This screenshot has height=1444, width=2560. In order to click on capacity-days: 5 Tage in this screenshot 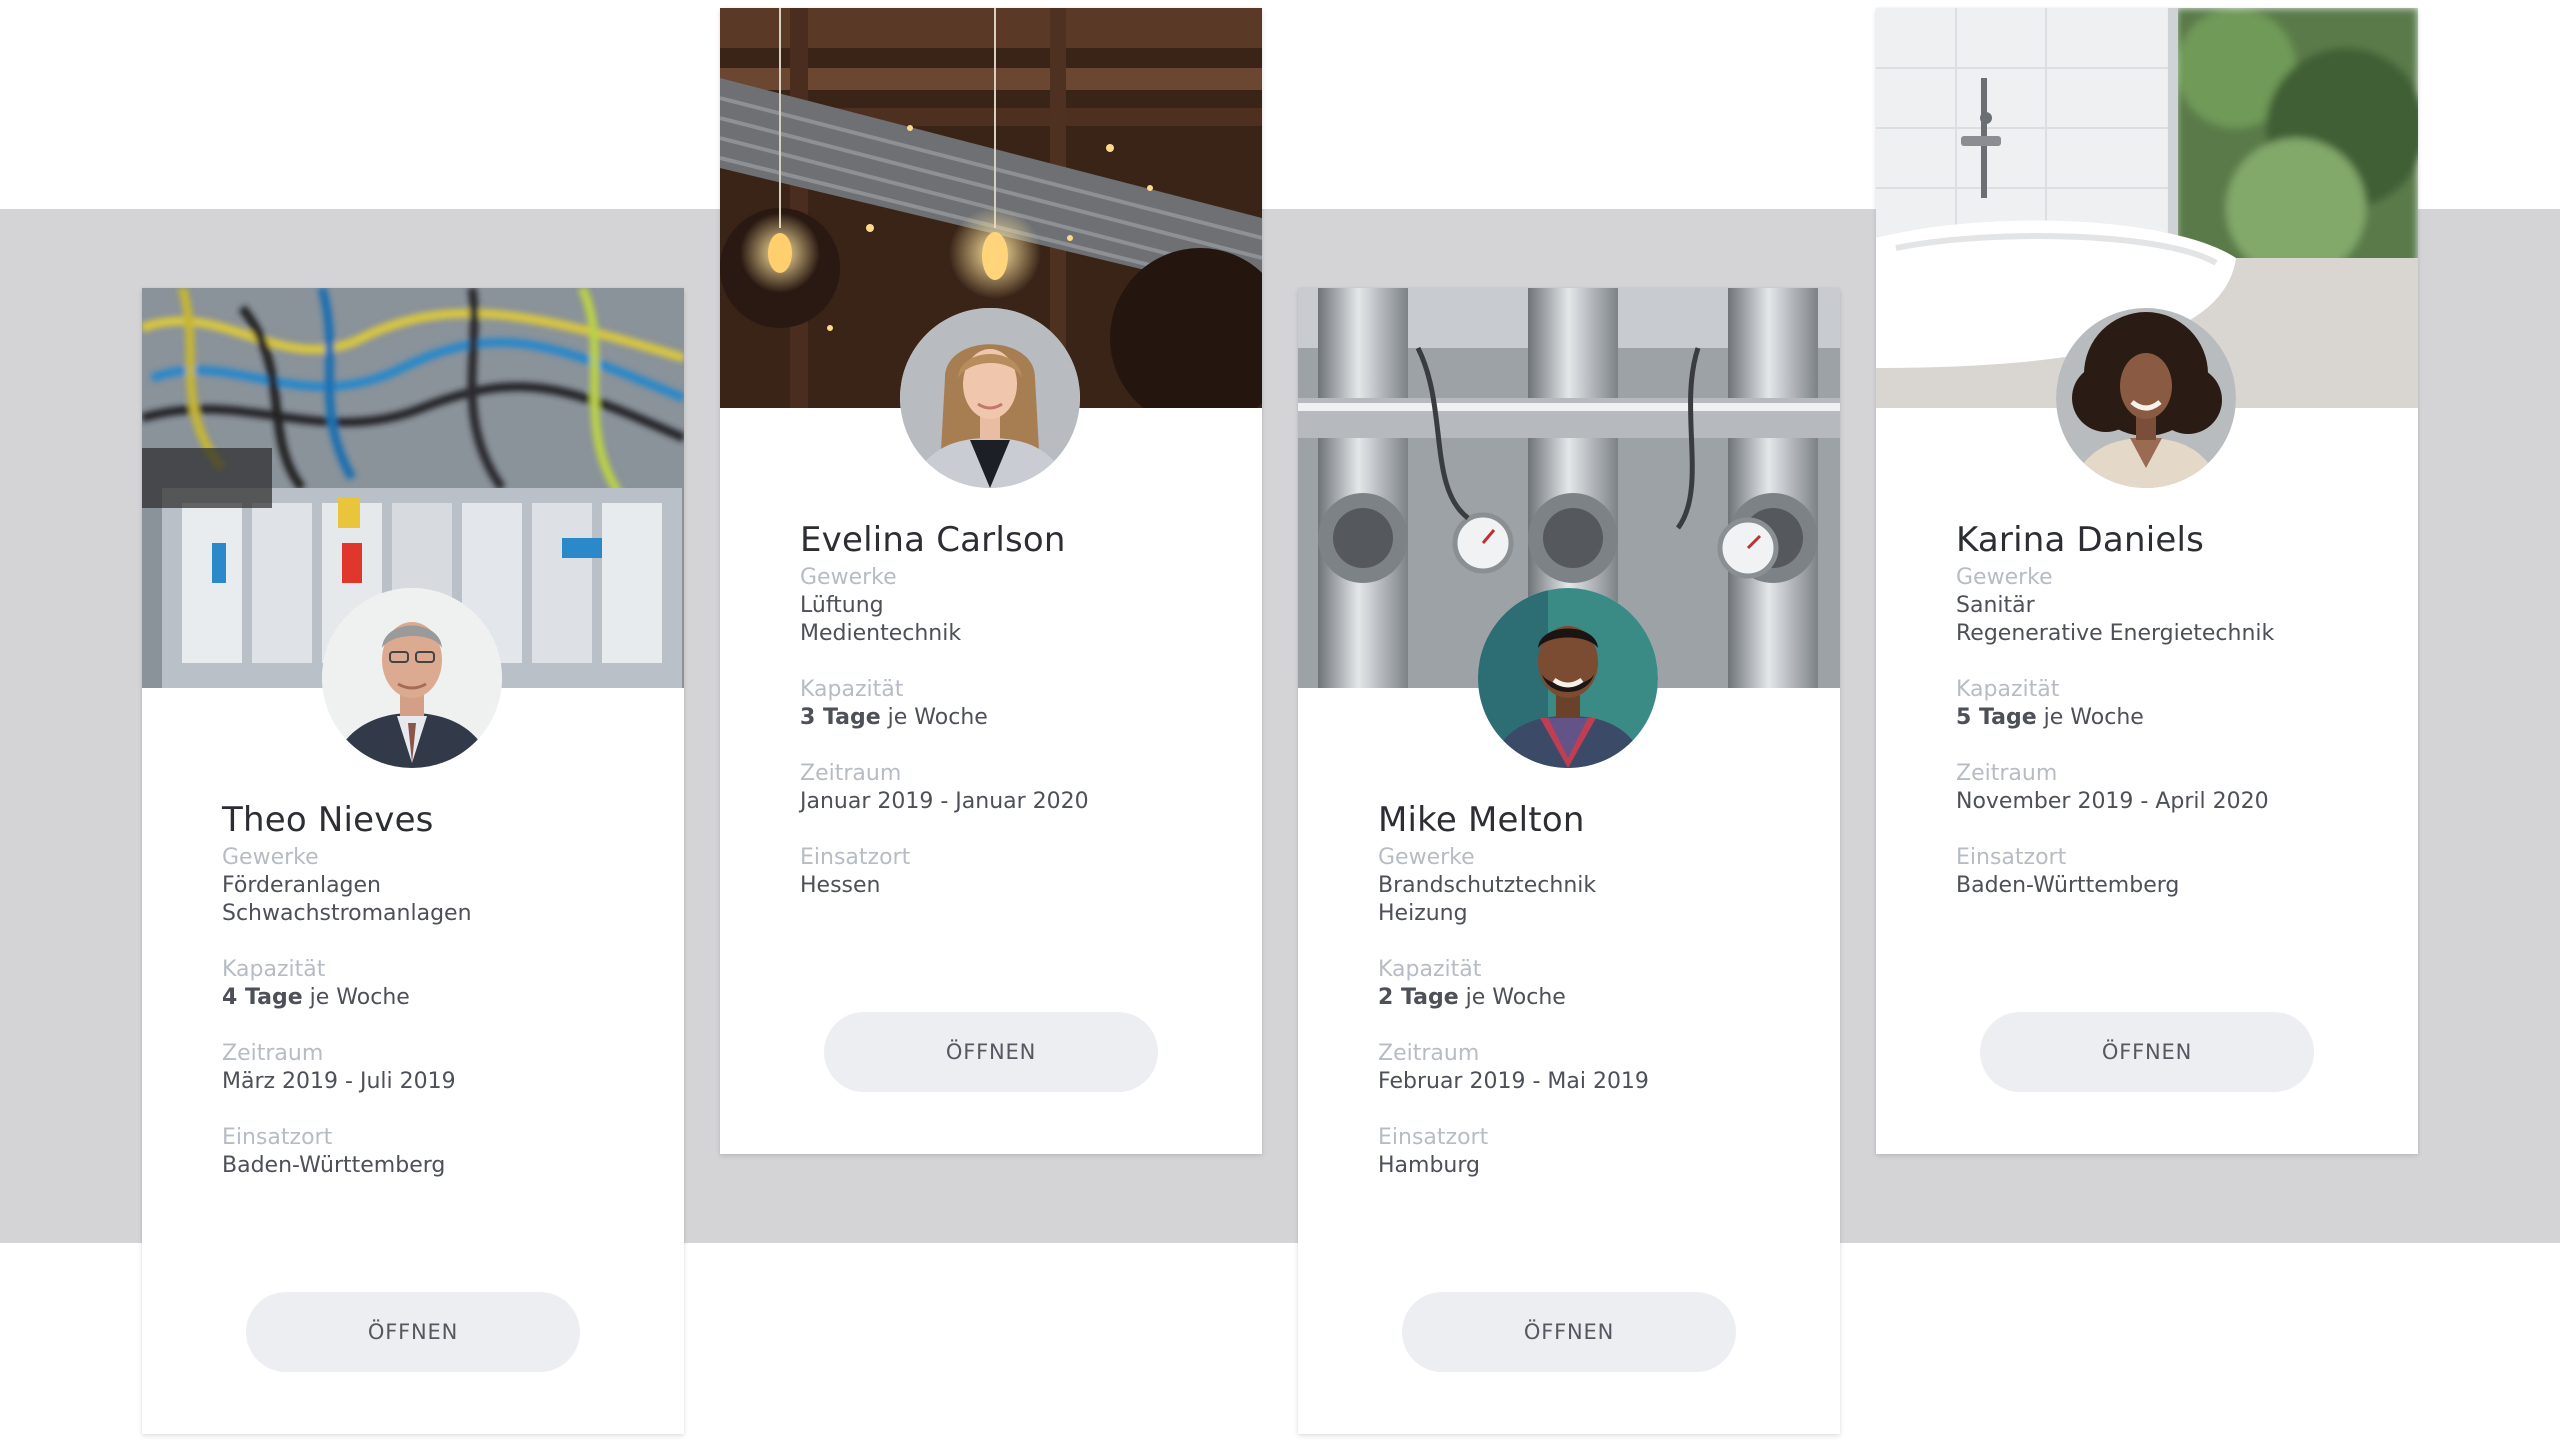, I will do `click(1996, 717)`.